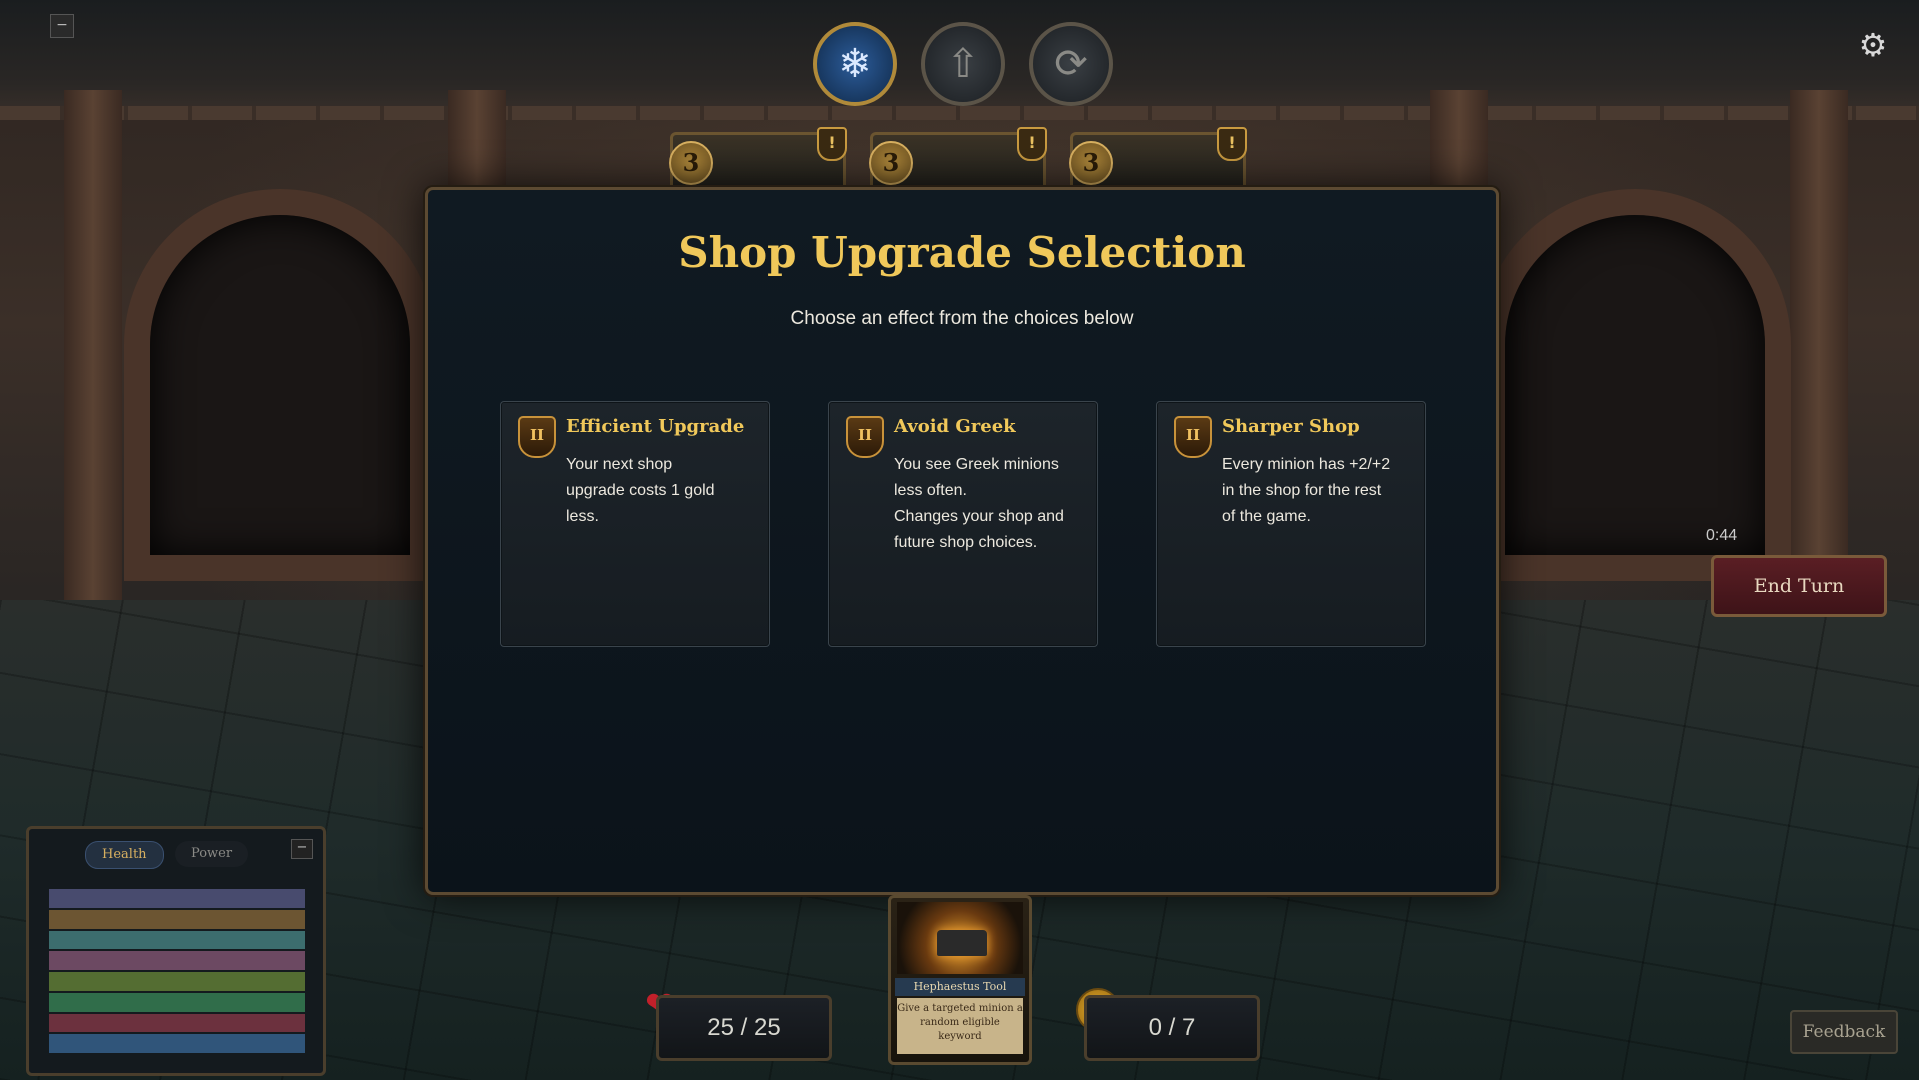 The image size is (1919, 1080). I want to click on feedback-button: Feedback, so click(1844, 1032).